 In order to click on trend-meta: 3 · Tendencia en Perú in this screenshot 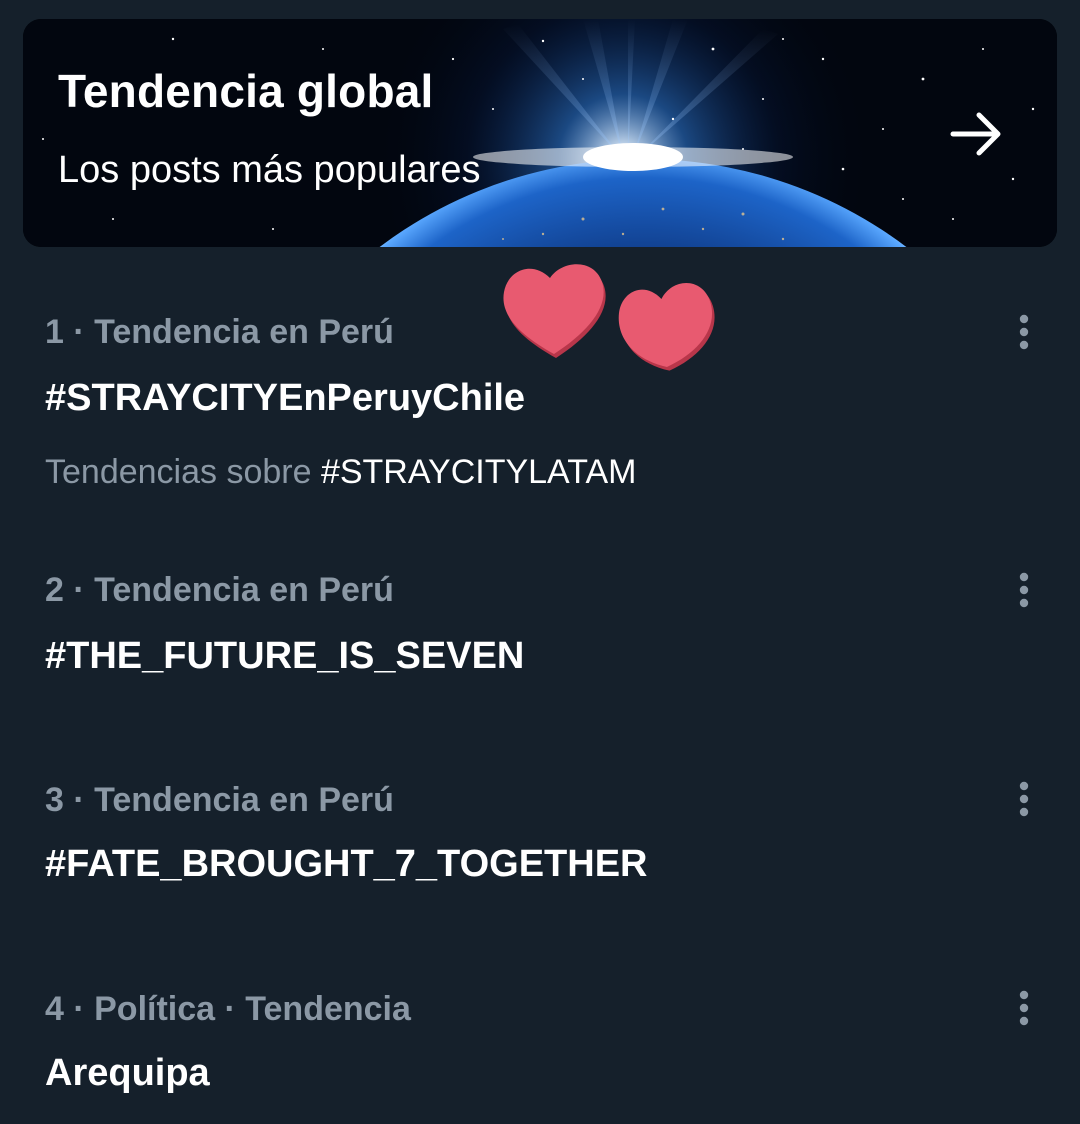, I will do `click(219, 800)`.